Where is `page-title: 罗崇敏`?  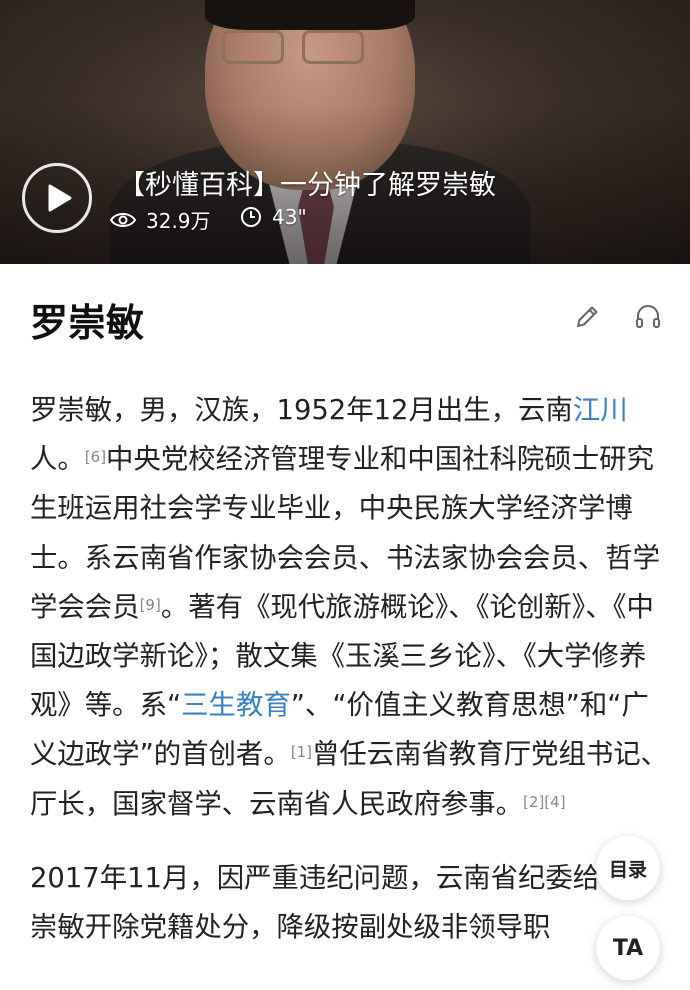
page-title: 罗崇敏 is located at coordinates (87, 323).